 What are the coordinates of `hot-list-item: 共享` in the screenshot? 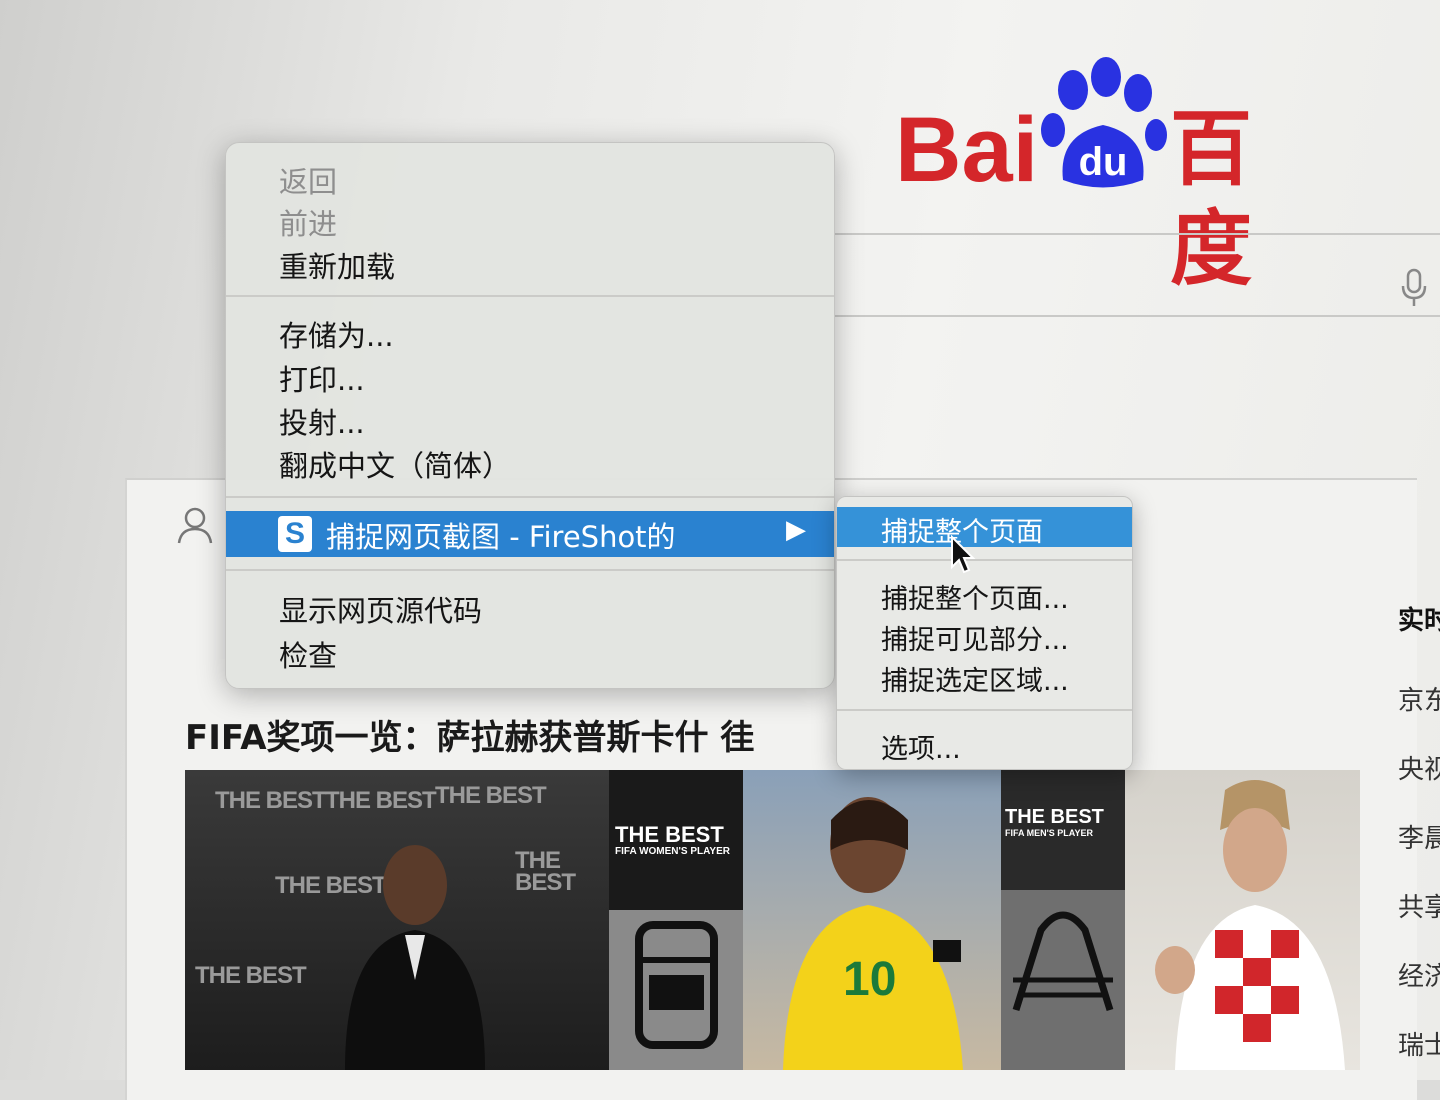 It's located at (1419, 921).